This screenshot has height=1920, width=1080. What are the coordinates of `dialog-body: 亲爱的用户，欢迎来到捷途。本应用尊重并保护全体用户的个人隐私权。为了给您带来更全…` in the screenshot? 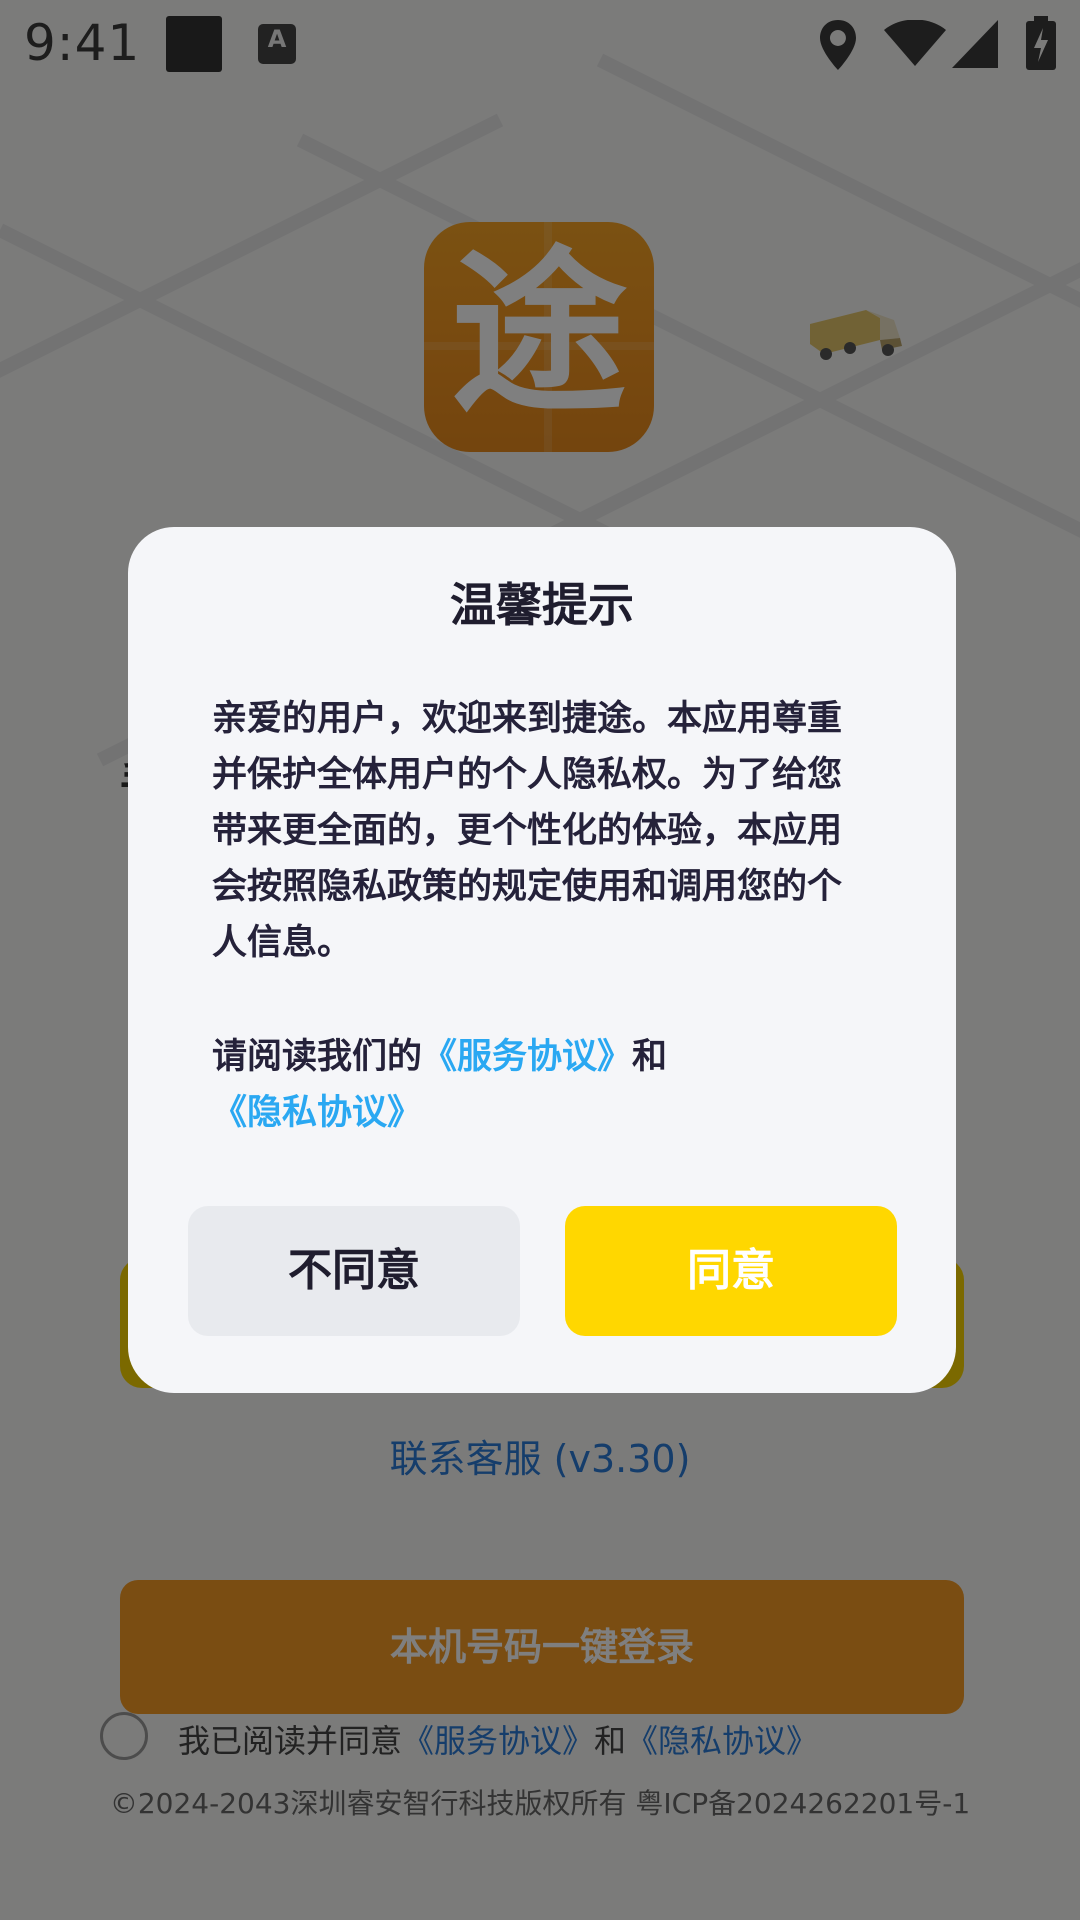 It's located at (527, 831).